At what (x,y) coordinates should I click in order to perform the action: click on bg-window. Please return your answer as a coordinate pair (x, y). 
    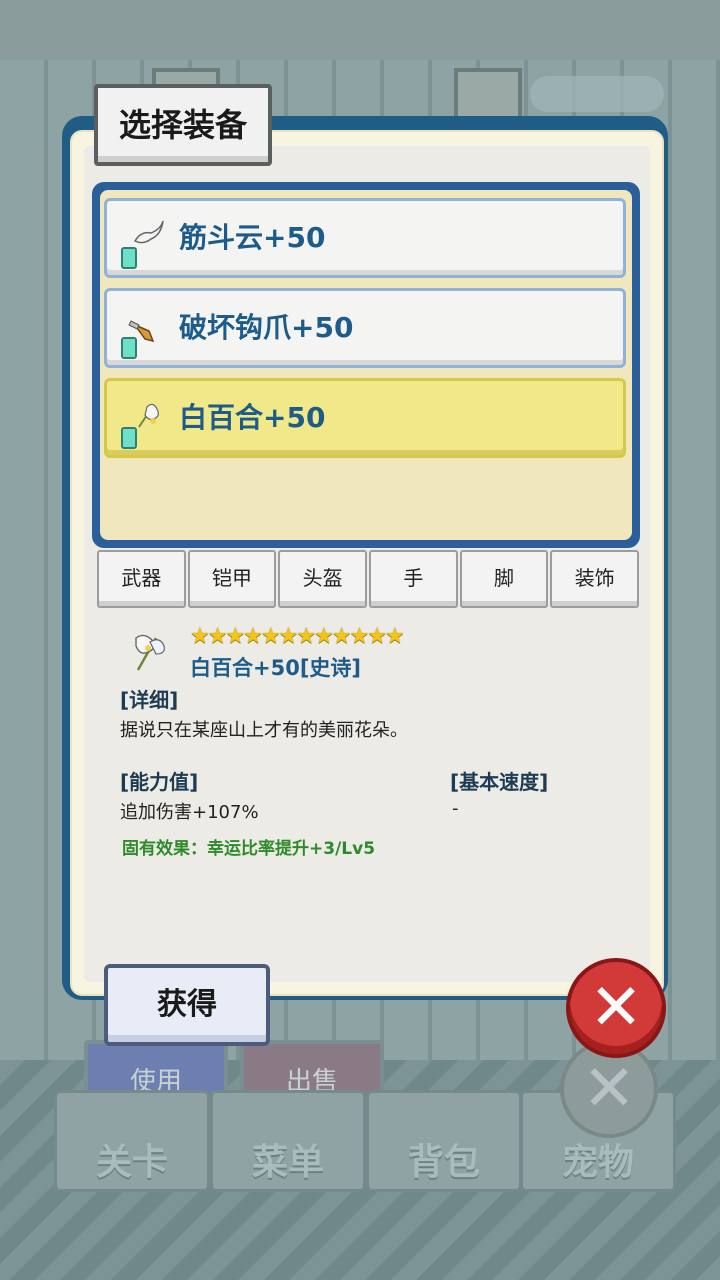
    Looking at the image, I should click on (488, 95).